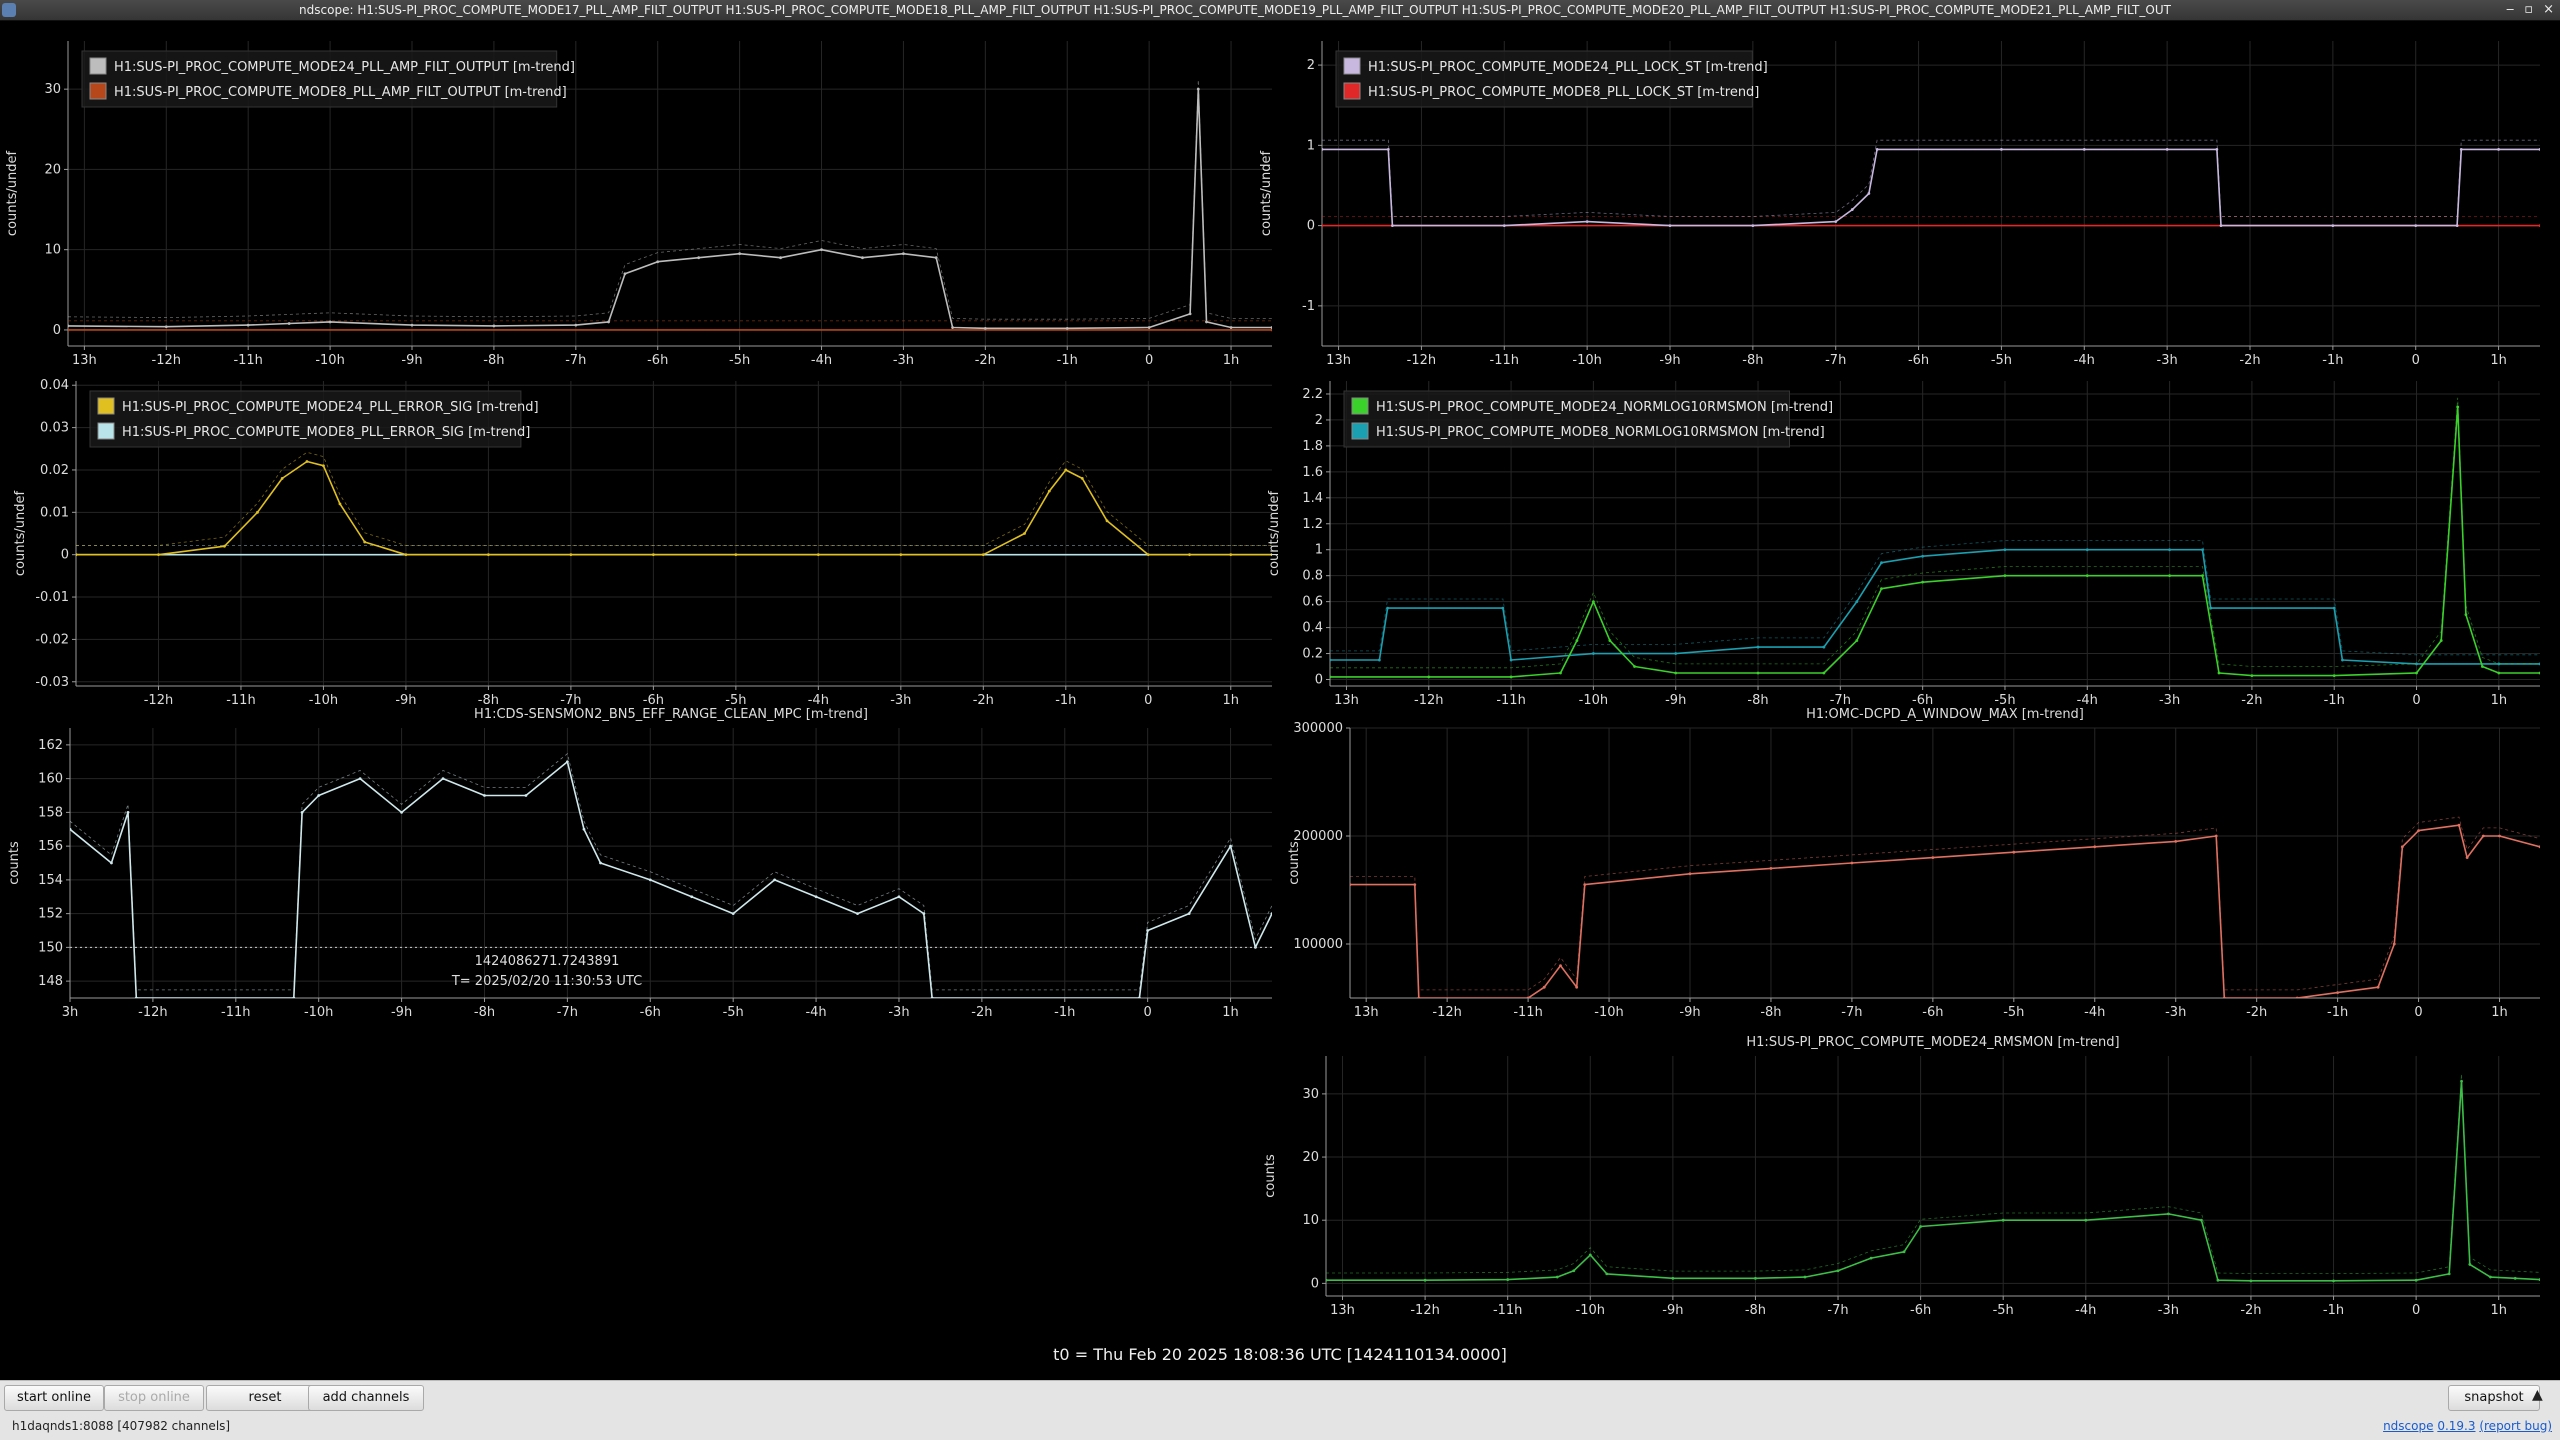 The image size is (2560, 1440). Describe the element at coordinates (265, 1398) in the screenshot. I see `reset-button: reset` at that location.